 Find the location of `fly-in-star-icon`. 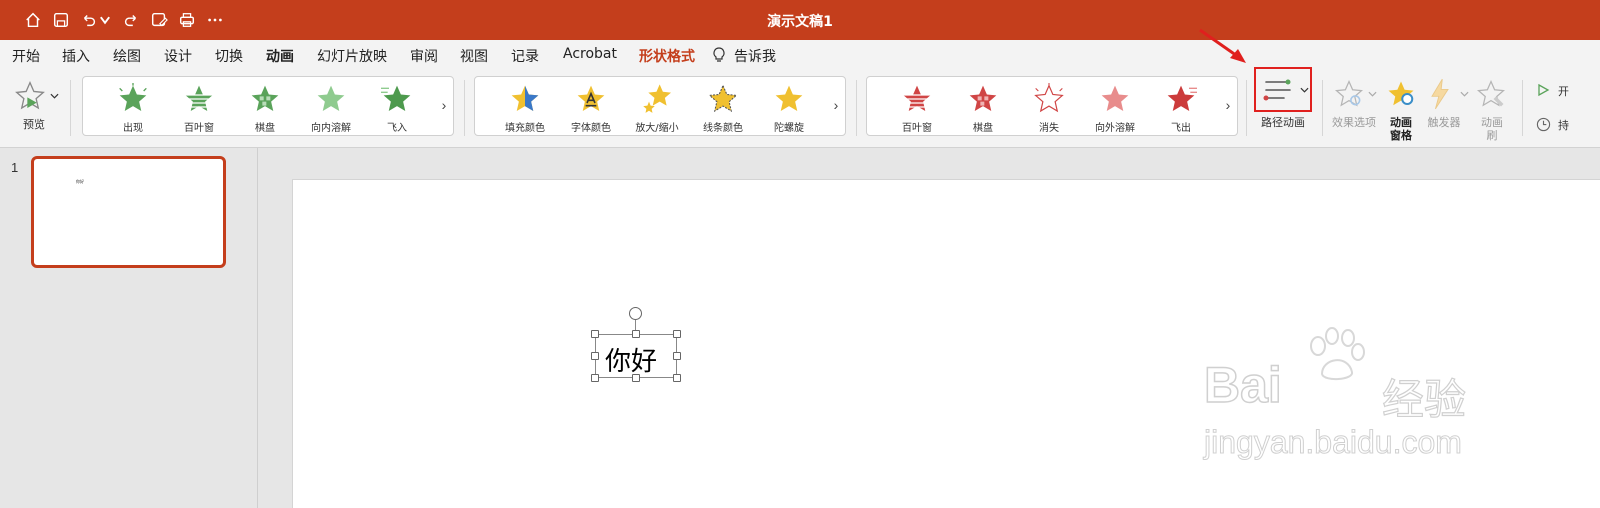

fly-in-star-icon is located at coordinates (396, 98).